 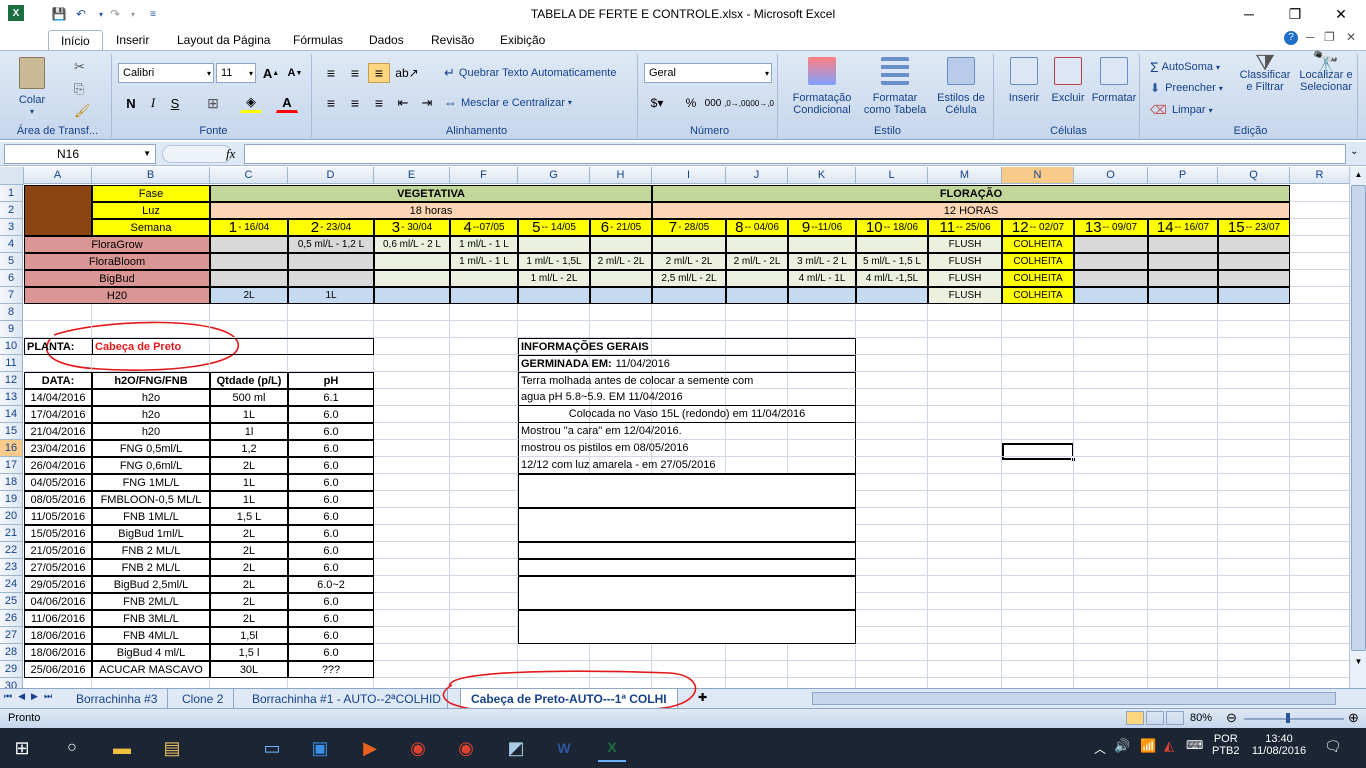 I want to click on row-header-7: 7, so click(x=11, y=295).